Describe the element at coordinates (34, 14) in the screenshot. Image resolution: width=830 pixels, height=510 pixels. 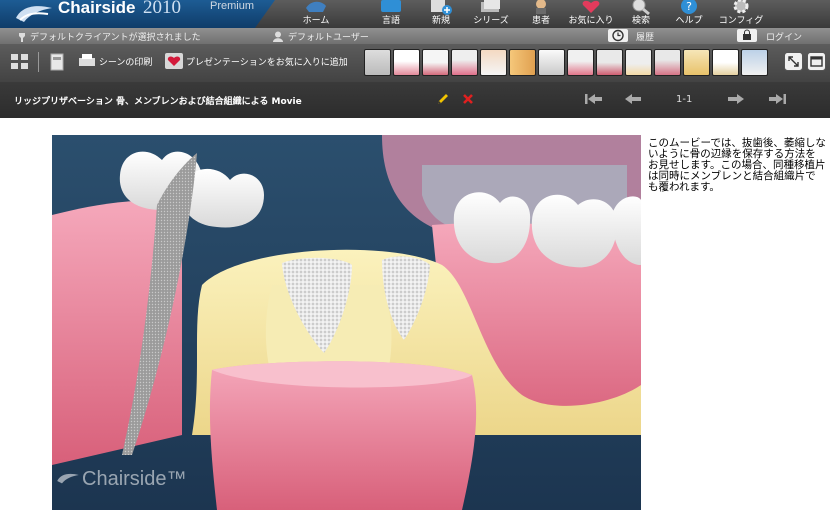
I see `chairside-logo-icon` at that location.